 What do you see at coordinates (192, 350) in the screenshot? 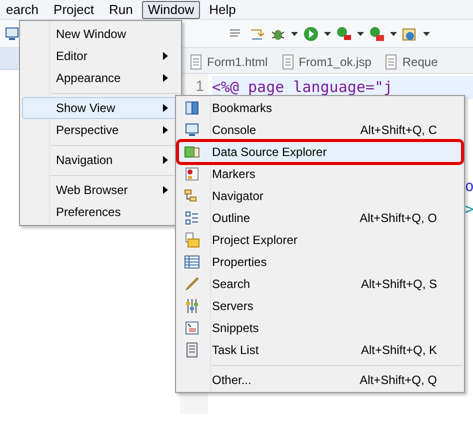
I see `task-list-icon` at bounding box center [192, 350].